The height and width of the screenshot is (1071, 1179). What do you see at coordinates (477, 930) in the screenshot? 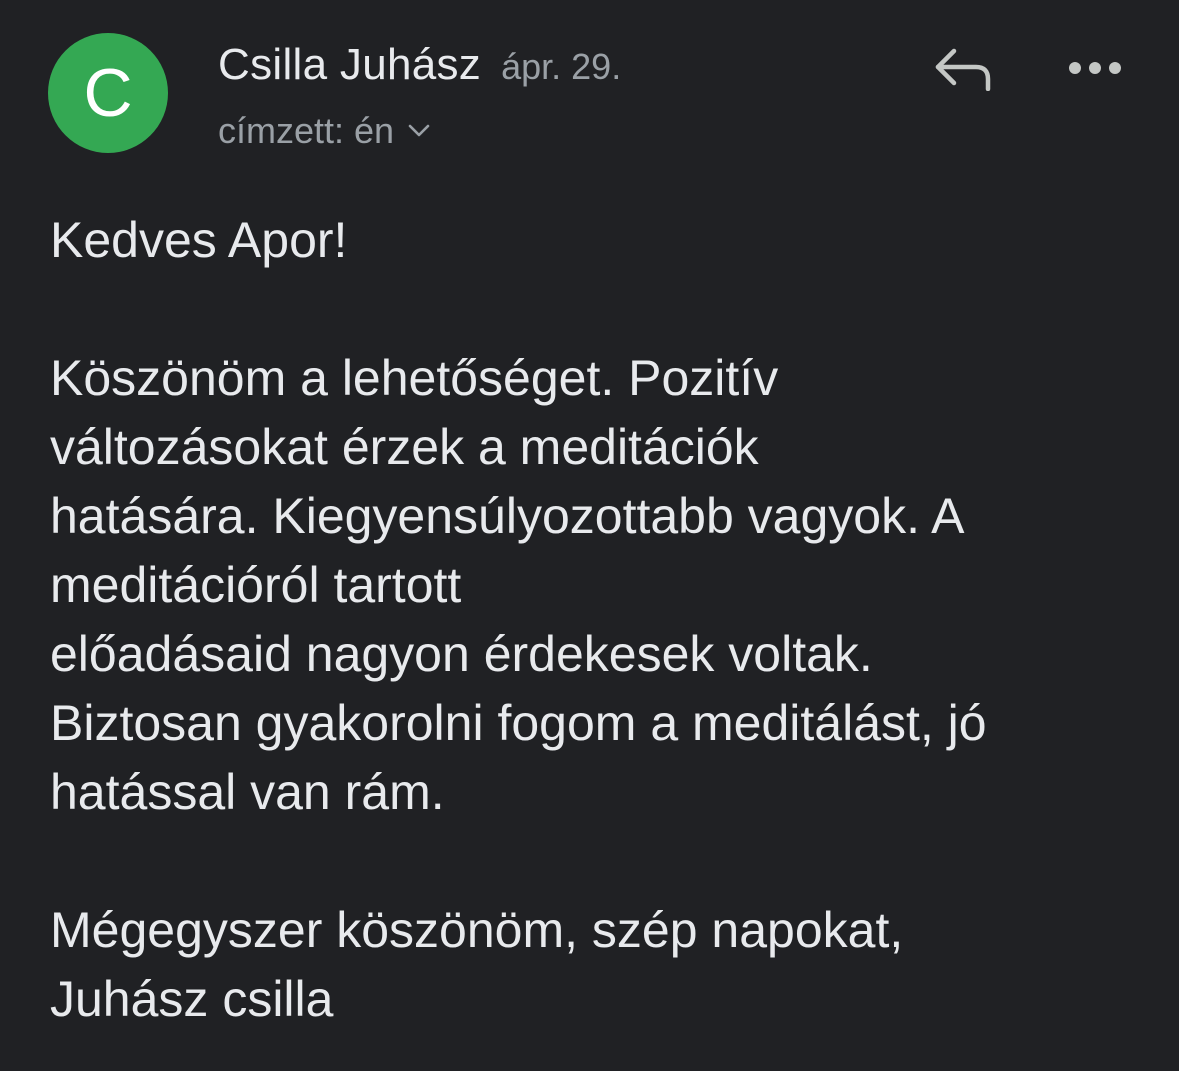
I see `closing-line: Mégegyszer köszönöm, szép napokat,` at bounding box center [477, 930].